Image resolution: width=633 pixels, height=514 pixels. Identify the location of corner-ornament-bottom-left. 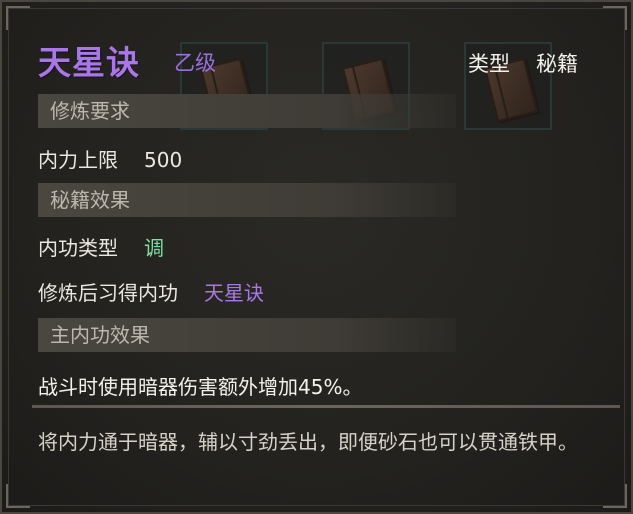
(18, 496).